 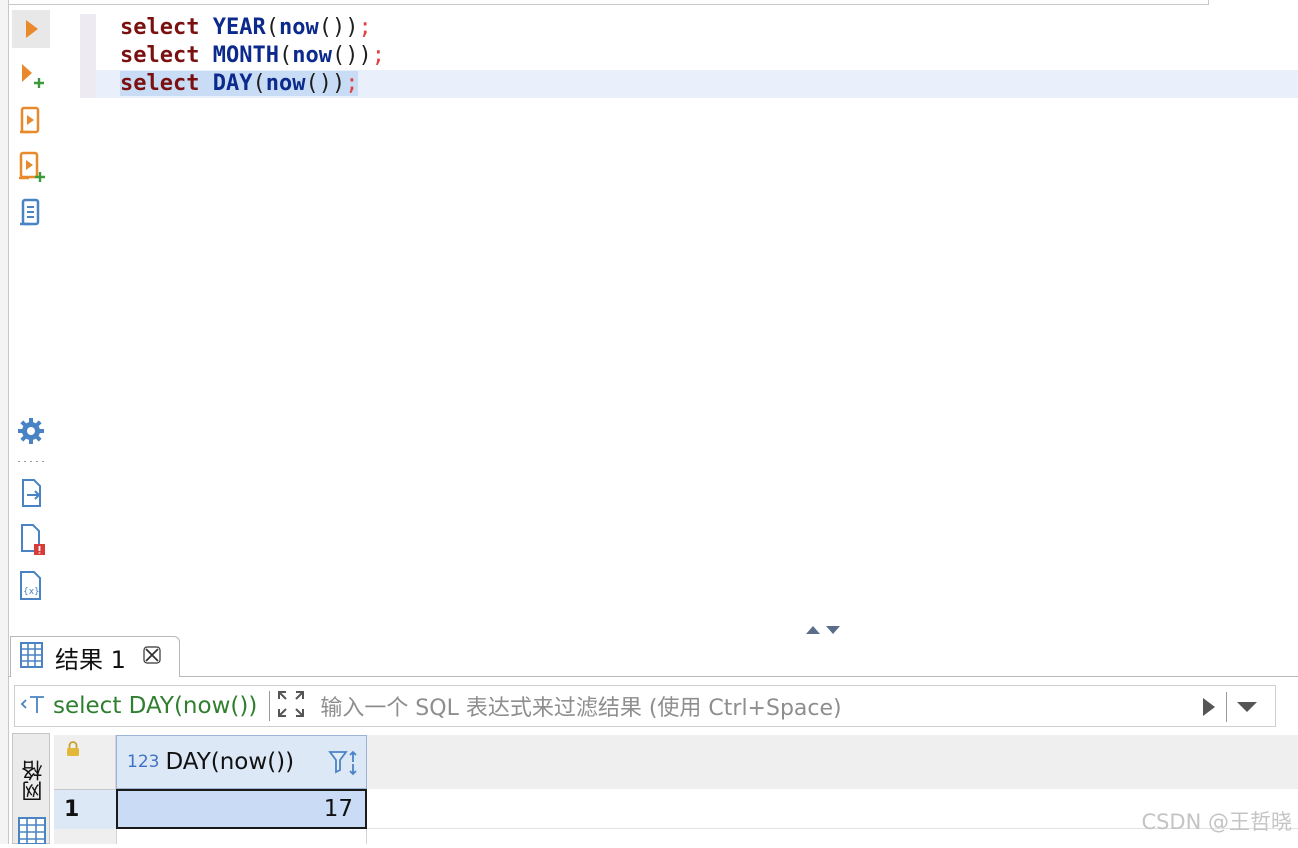 I want to click on results-panel-divider, so click(x=653, y=676).